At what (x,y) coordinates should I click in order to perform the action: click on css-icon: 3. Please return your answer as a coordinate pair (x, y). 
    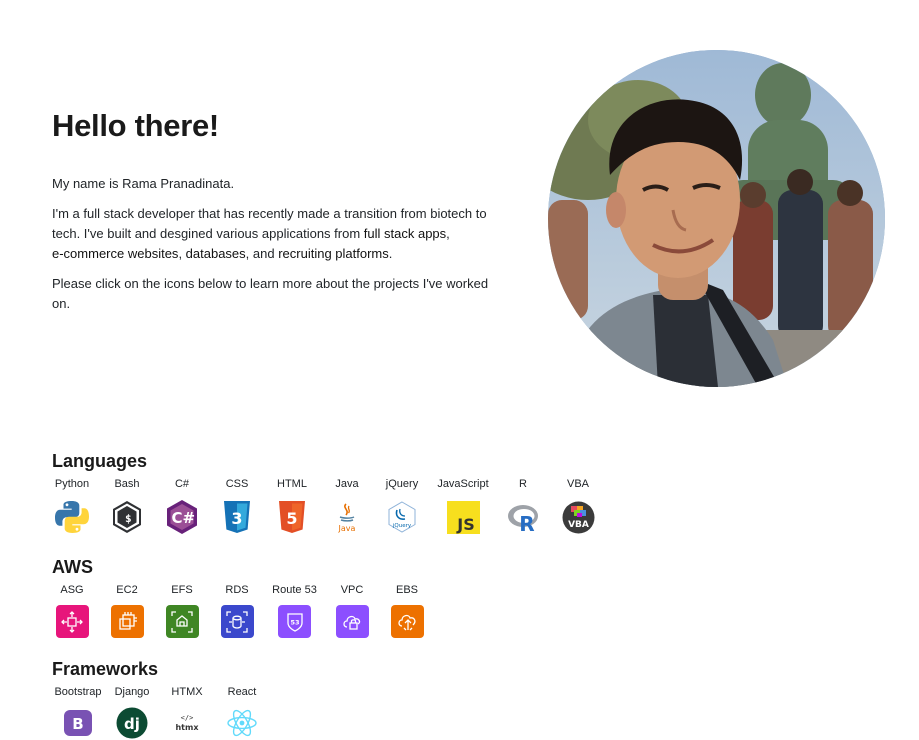
    Looking at the image, I should click on (237, 517).